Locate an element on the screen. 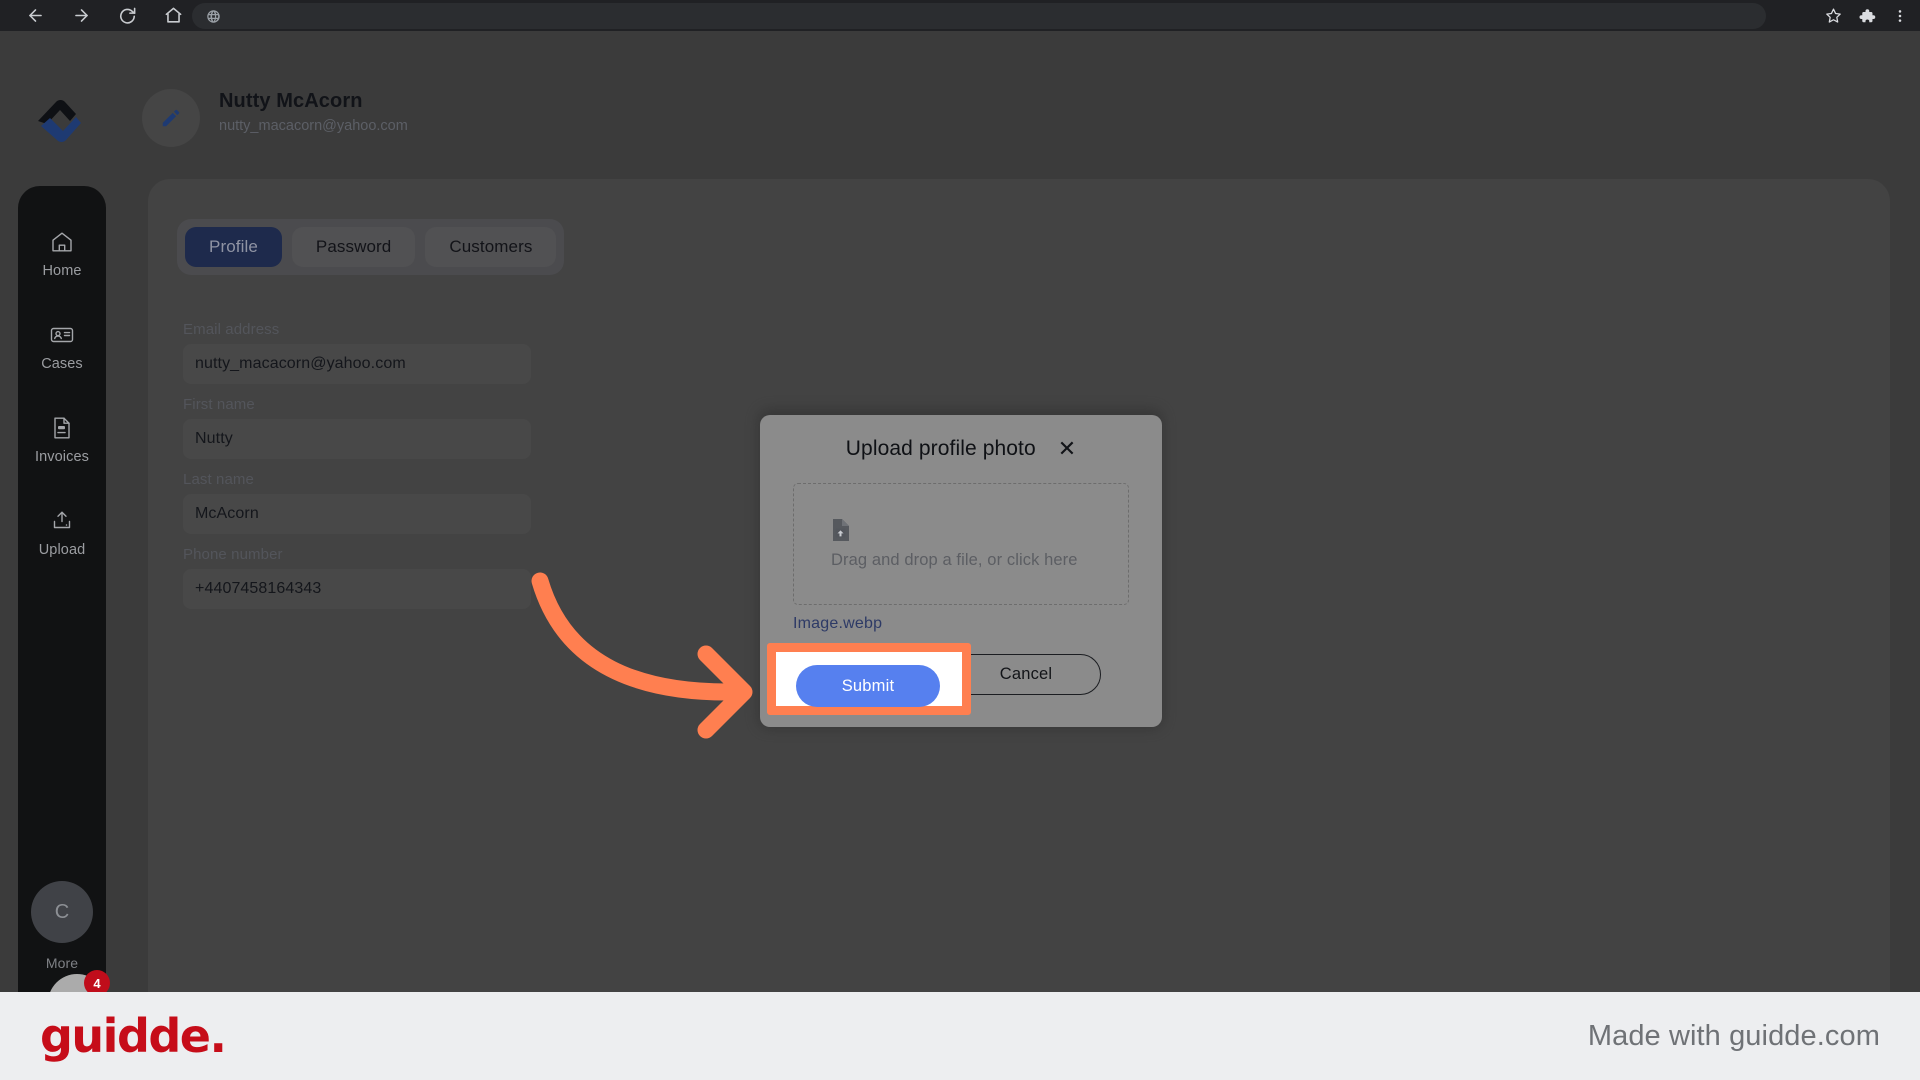  sidebar-footer: C More is located at coordinates (62, 926).